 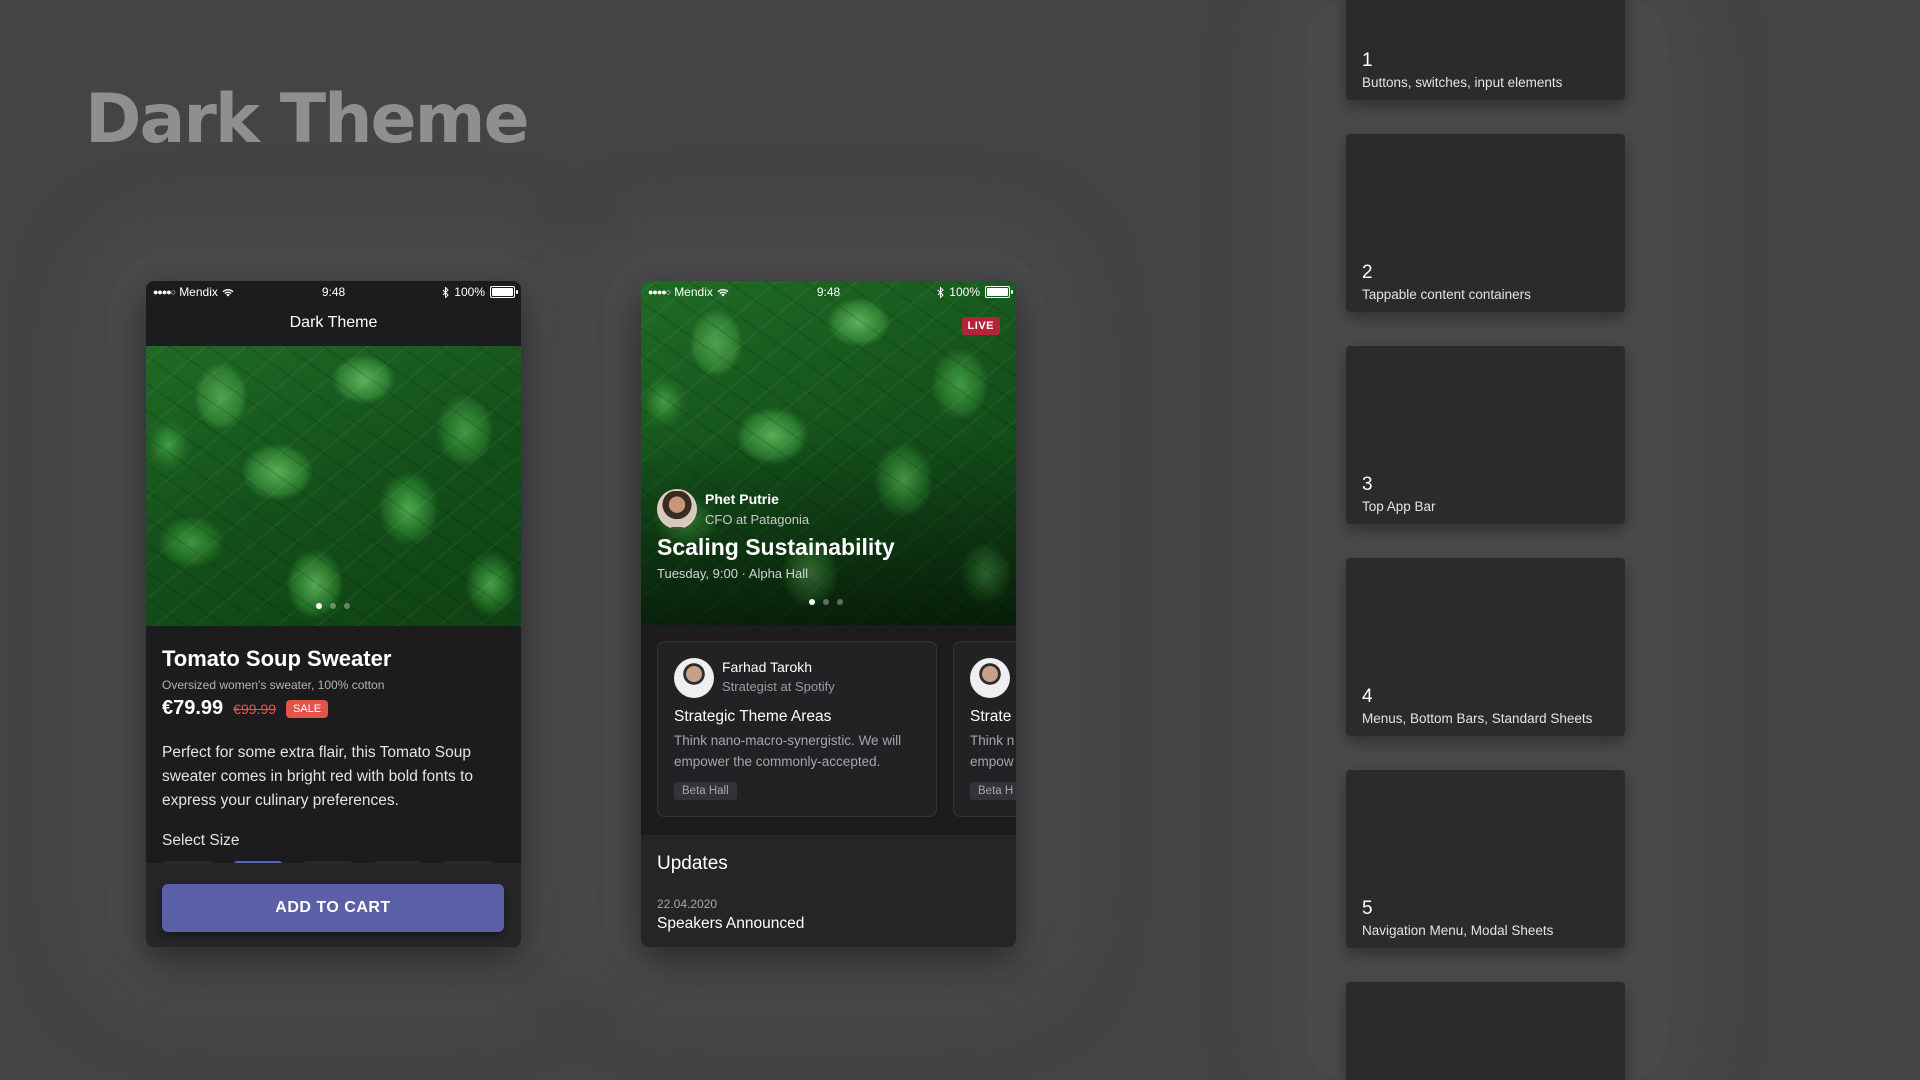 What do you see at coordinates (757, 519) in the screenshot?
I see `hero-speaker-role: CFO at Patagonia` at bounding box center [757, 519].